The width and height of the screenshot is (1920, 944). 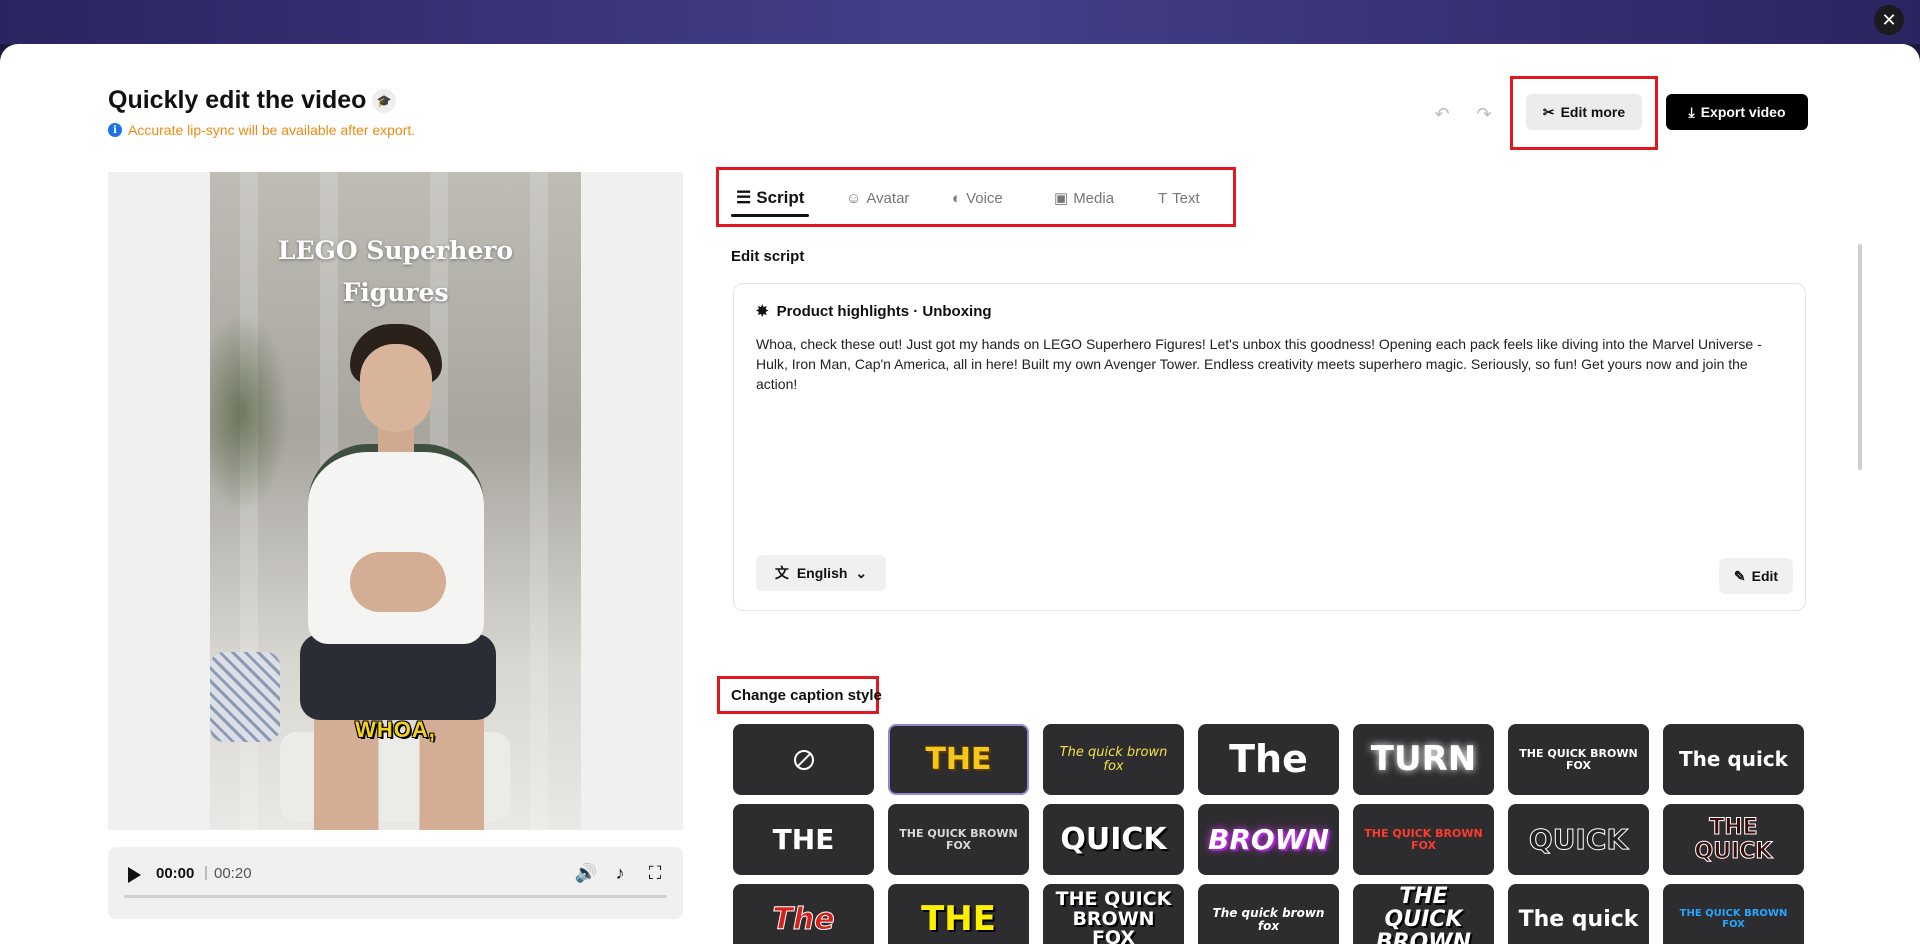 What do you see at coordinates (984, 198) in the screenshot?
I see `tab-label: Voice` at bounding box center [984, 198].